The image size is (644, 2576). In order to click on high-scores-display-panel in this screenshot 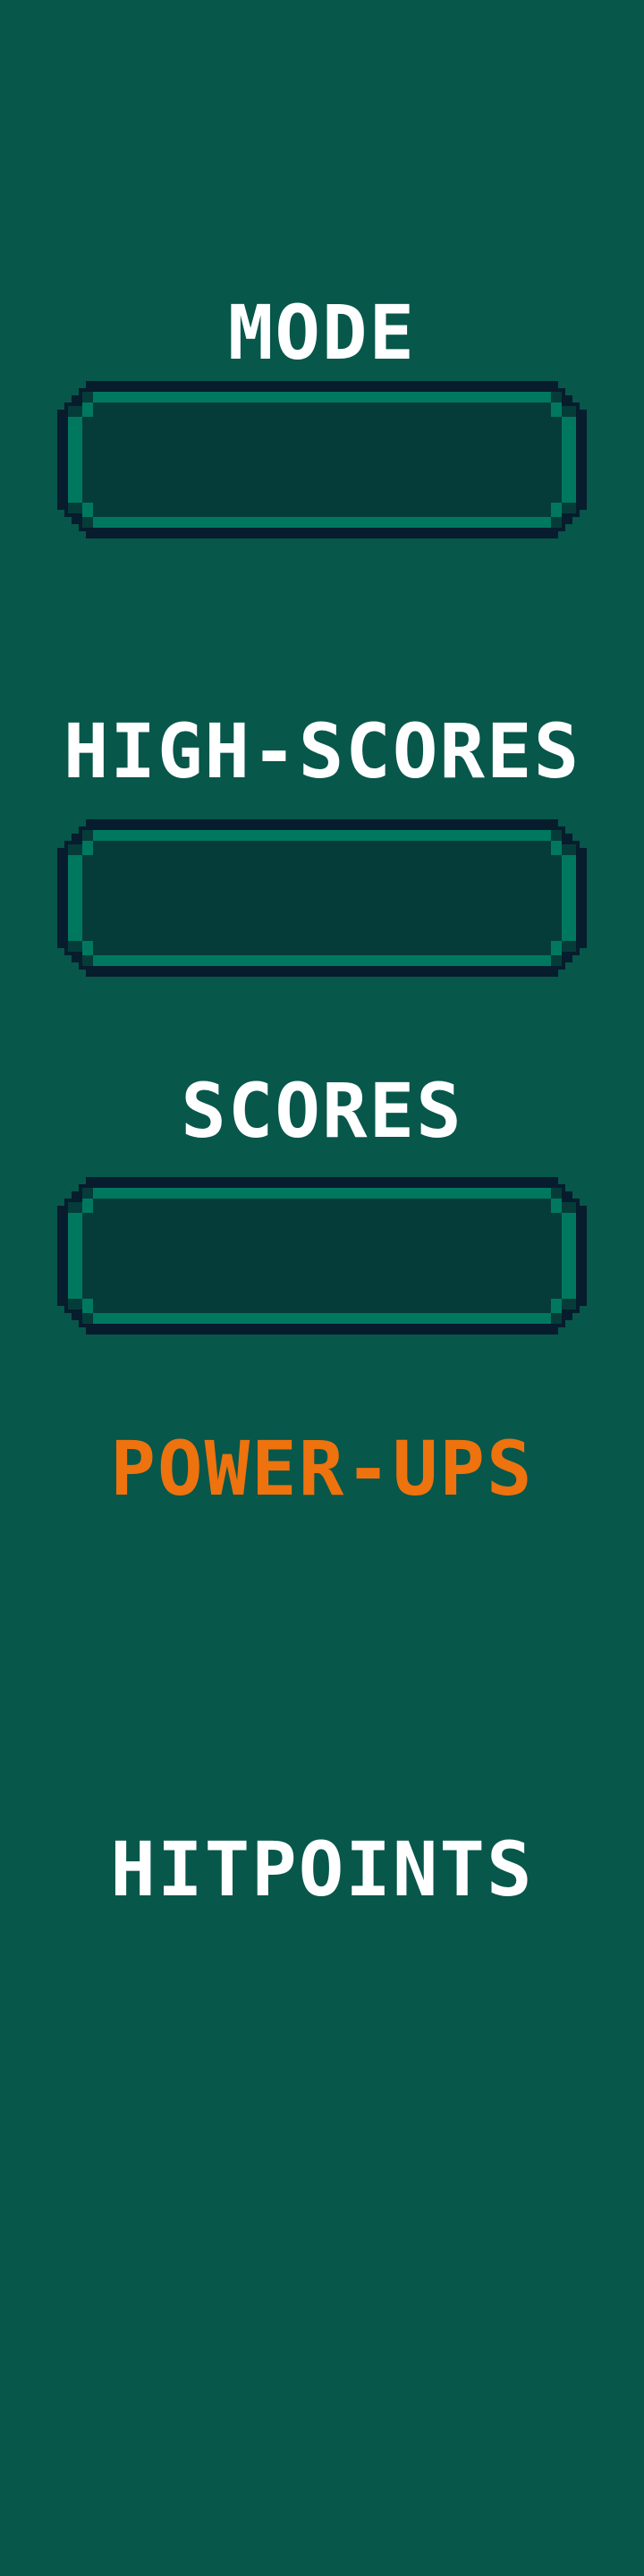, I will do `click(322, 898)`.